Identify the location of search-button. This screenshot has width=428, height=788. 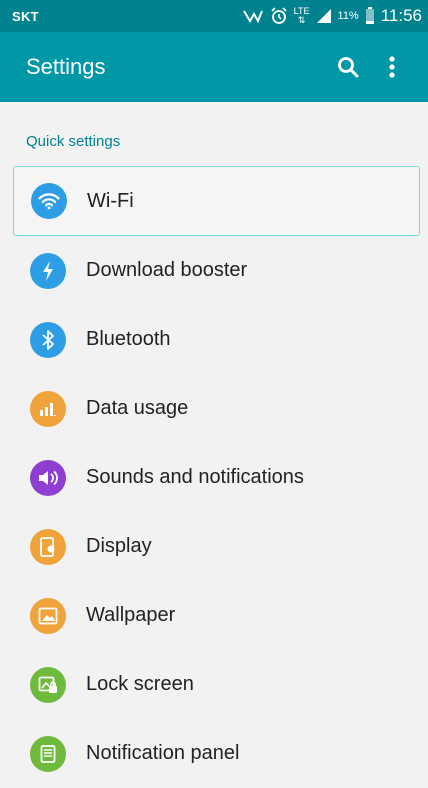
(348, 67).